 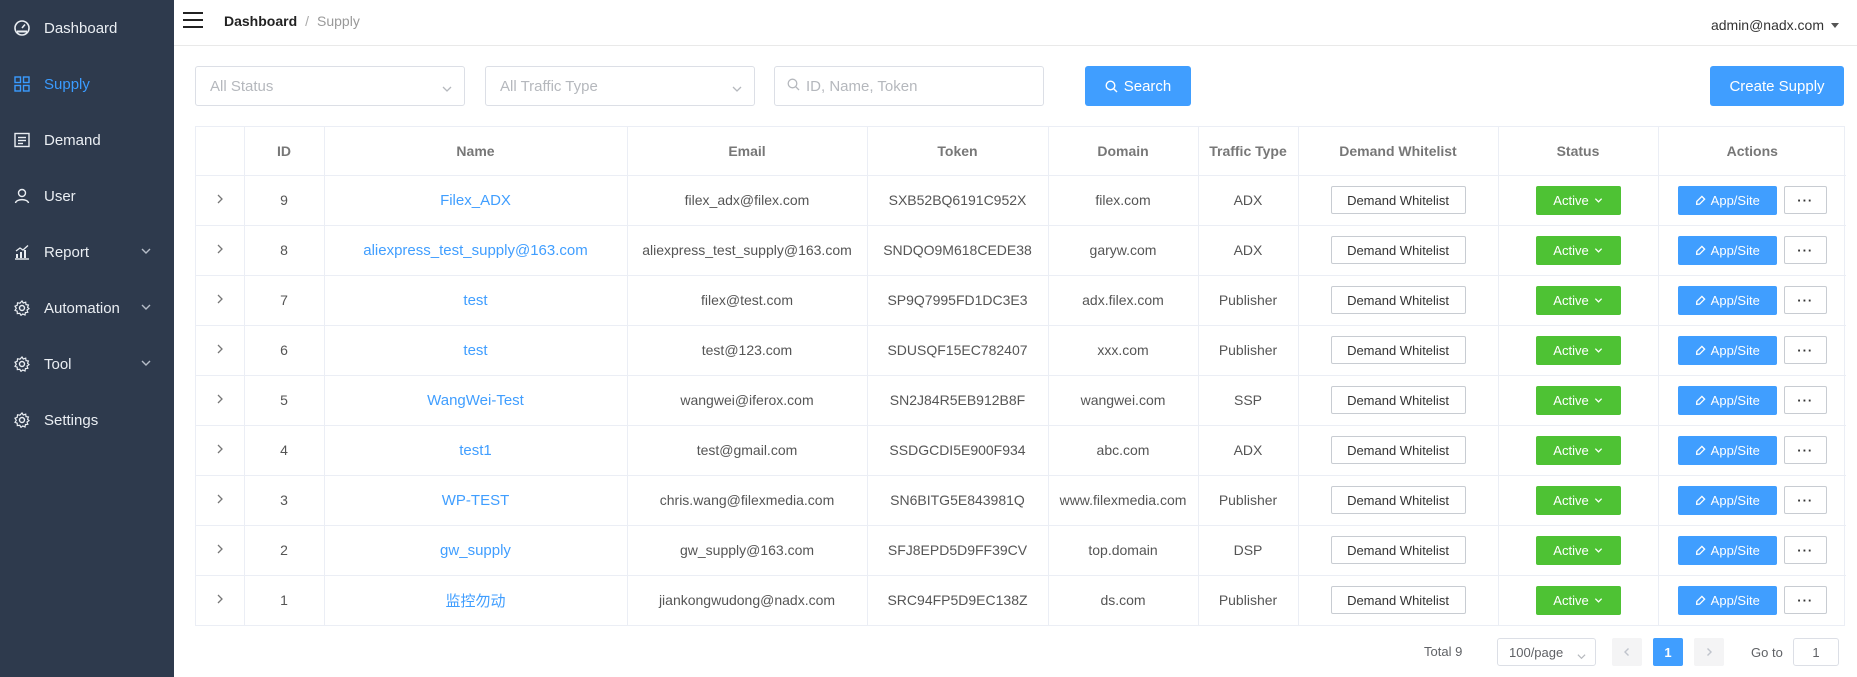 I want to click on row-status-cell: Active, so click(x=1578, y=400).